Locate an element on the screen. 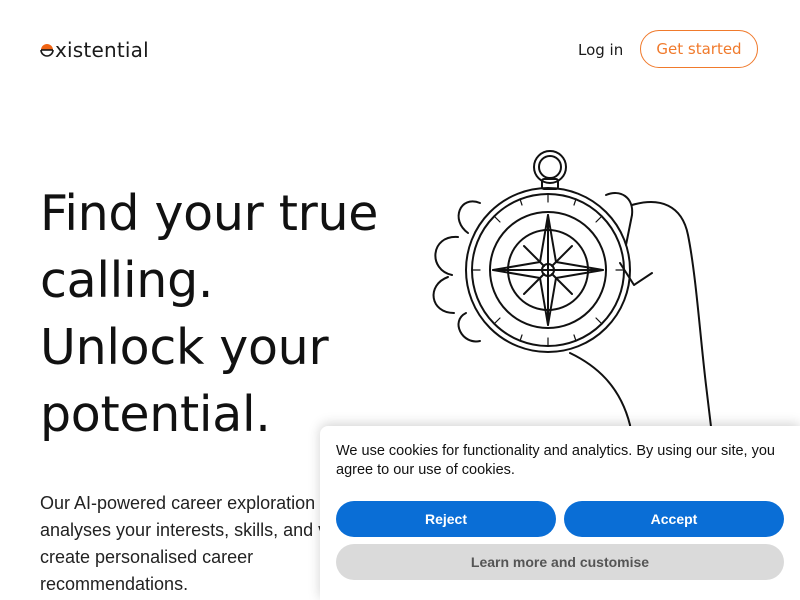 This screenshot has height=600, width=800. get-started-button: Get started is located at coordinates (699, 49).